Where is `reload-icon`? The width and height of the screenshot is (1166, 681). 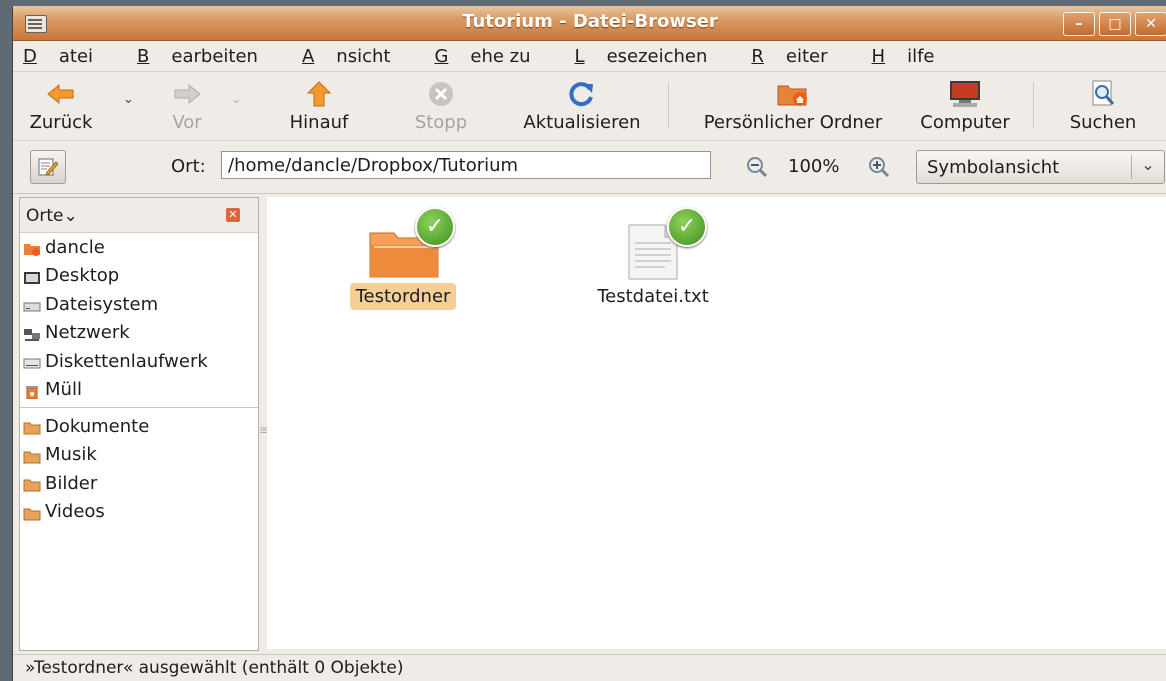
reload-icon is located at coordinates (582, 94).